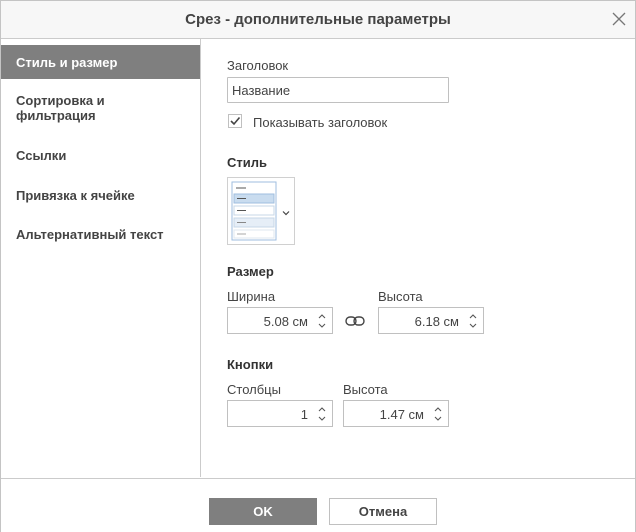 The image size is (636, 532). I want to click on size-section-label: Размер, so click(250, 271).